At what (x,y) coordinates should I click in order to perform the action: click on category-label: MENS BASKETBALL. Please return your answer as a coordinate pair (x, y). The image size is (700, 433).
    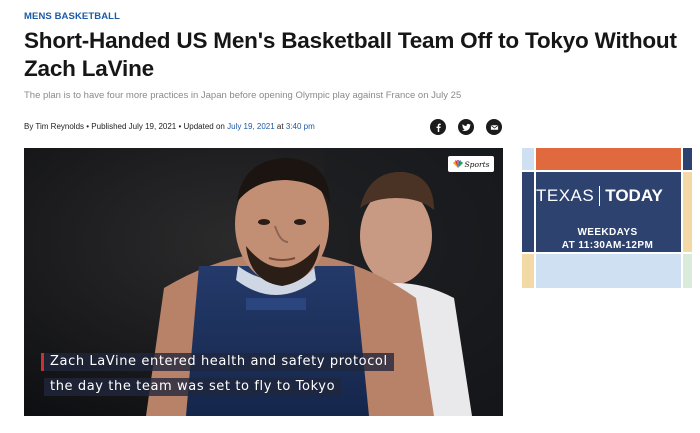
    Looking at the image, I should click on (72, 16).